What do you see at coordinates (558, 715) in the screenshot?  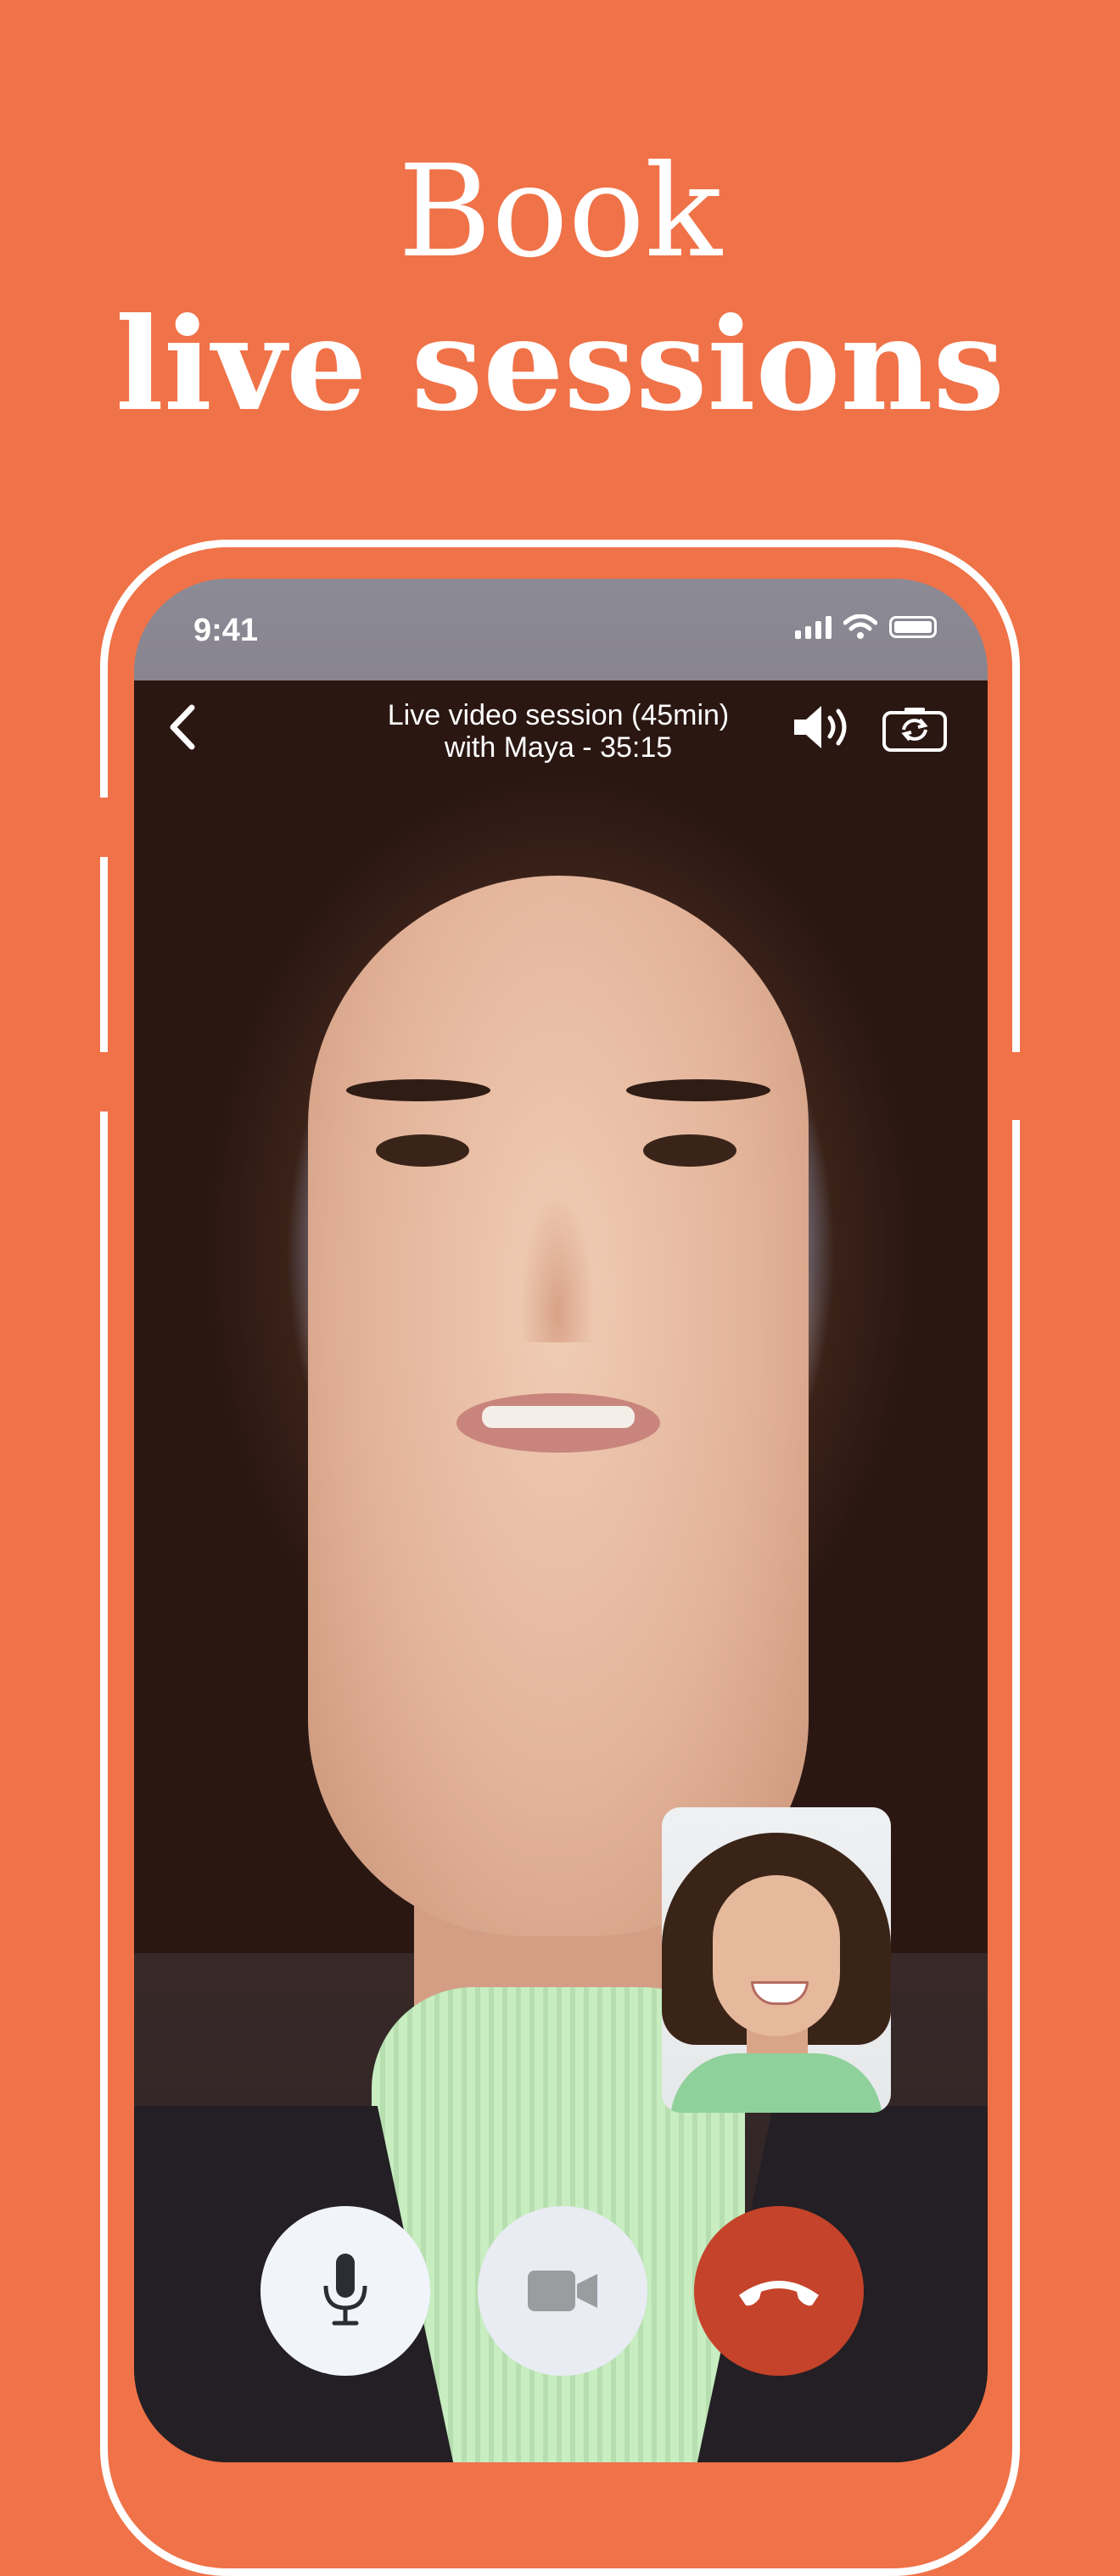 I see `call-title-line-1: Live video session (45min)` at bounding box center [558, 715].